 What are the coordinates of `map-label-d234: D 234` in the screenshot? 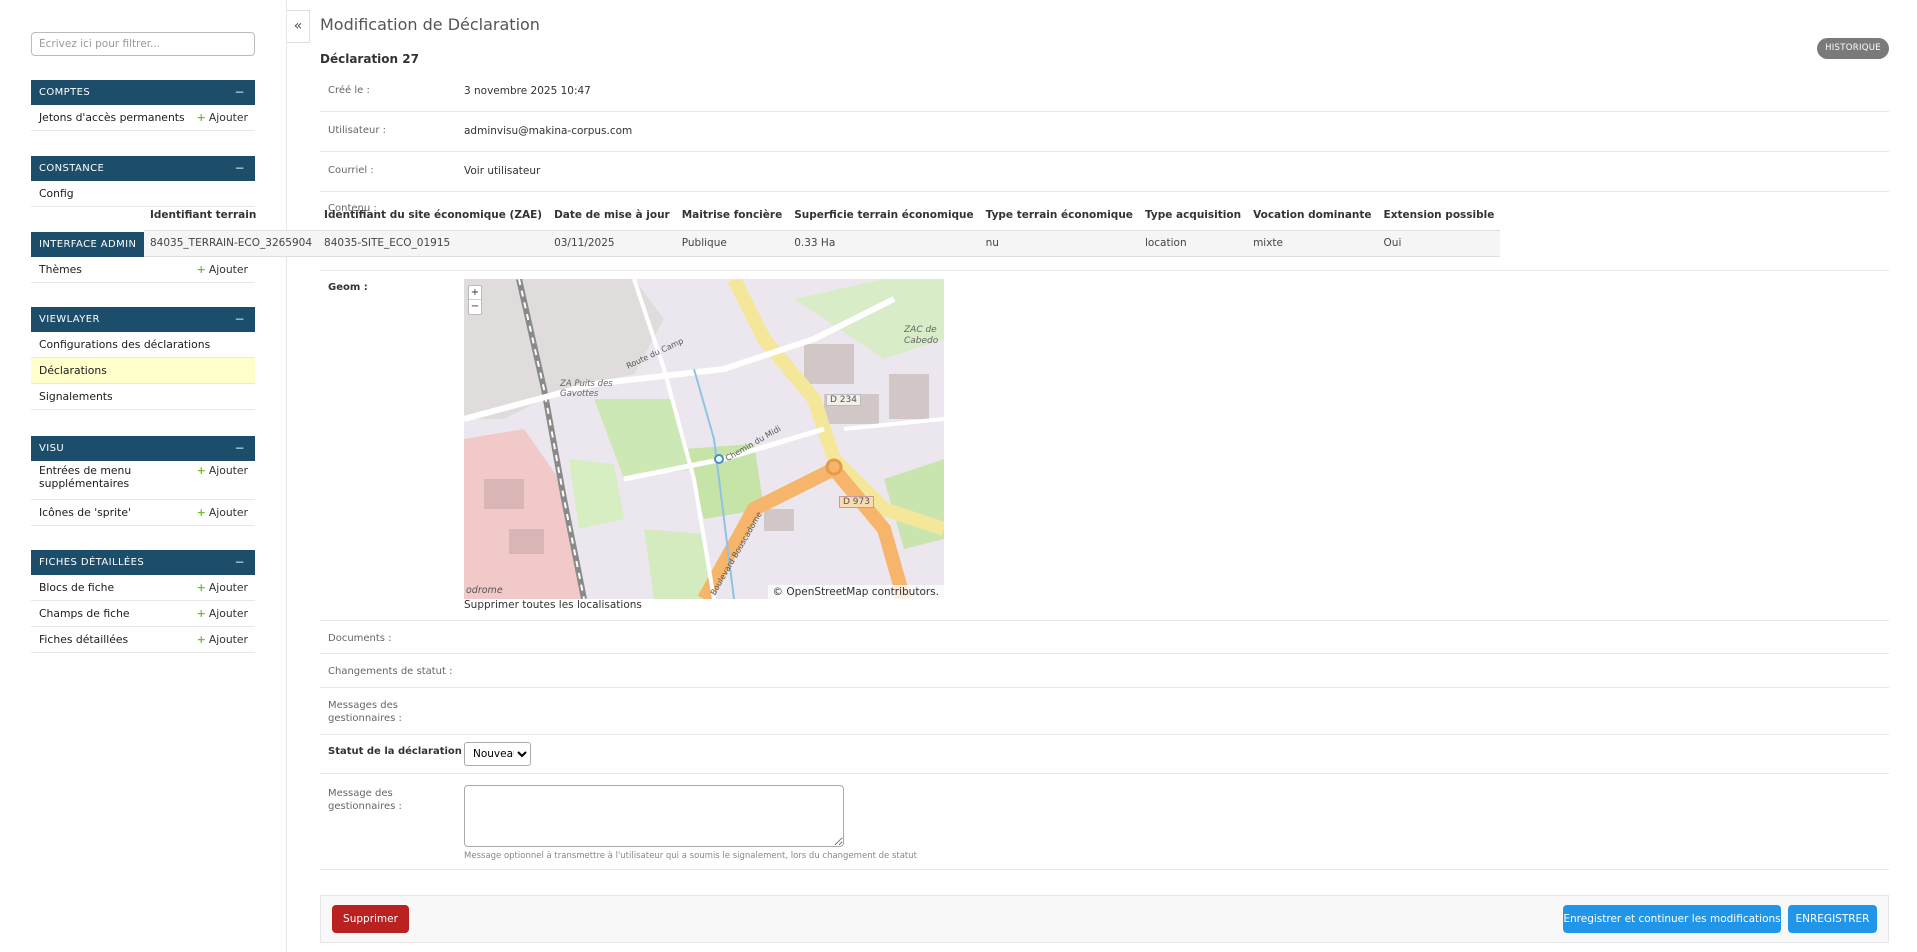 It's located at (843, 400).